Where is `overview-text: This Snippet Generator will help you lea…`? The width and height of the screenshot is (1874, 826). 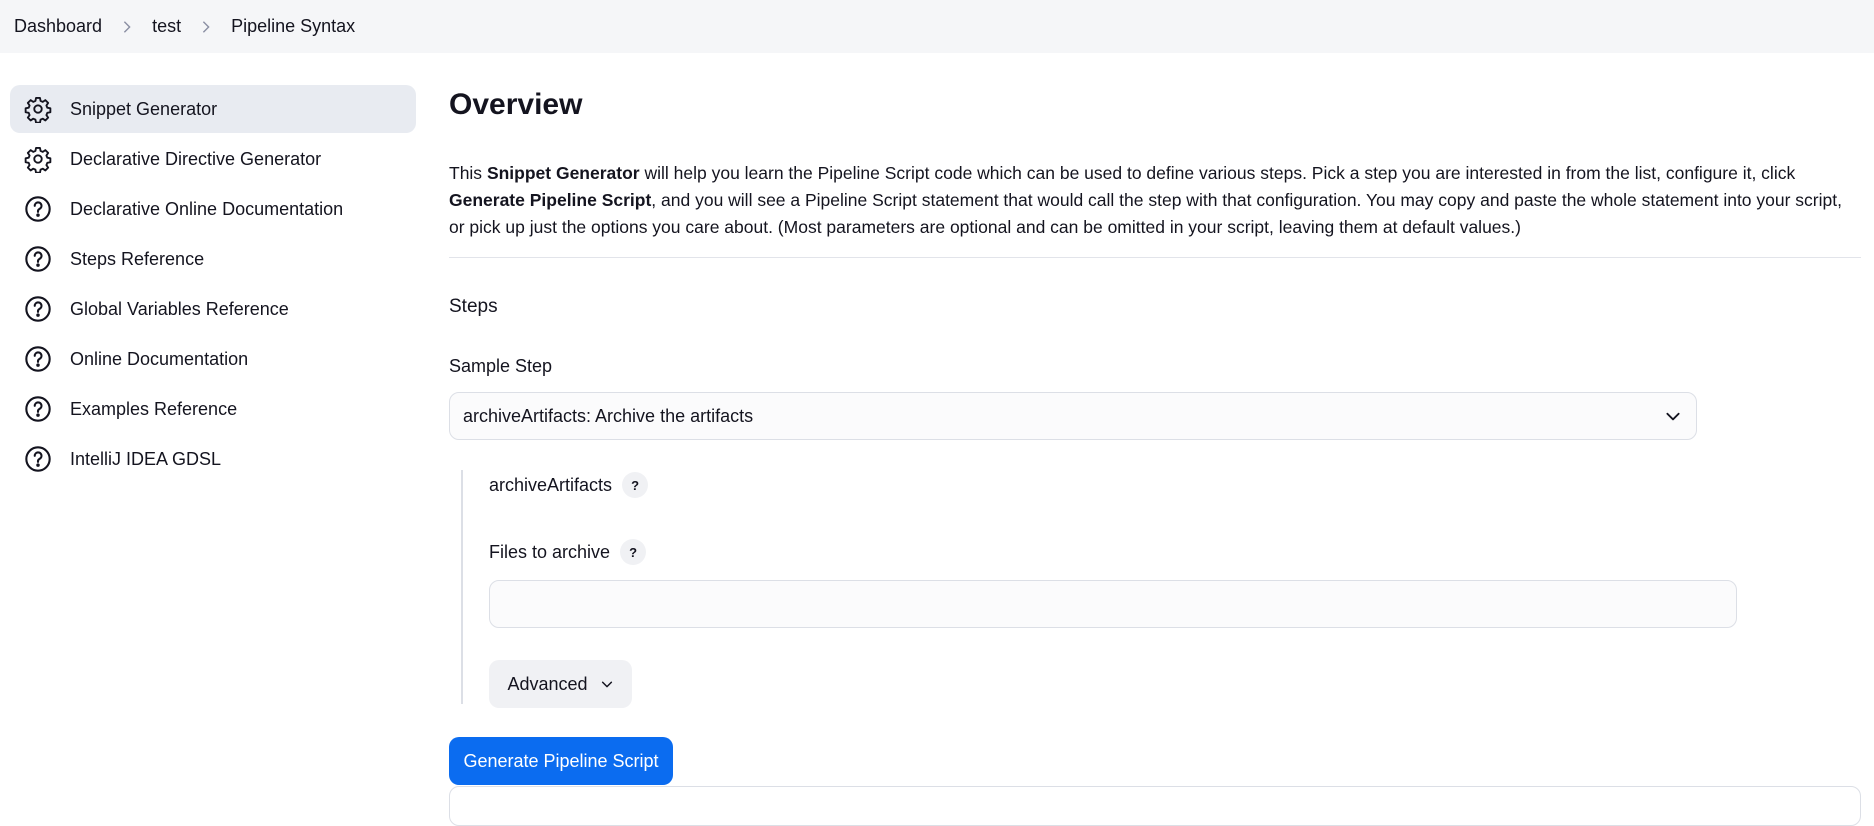
overview-text: This Snippet Generator will help you lea… is located at coordinates (1155, 209).